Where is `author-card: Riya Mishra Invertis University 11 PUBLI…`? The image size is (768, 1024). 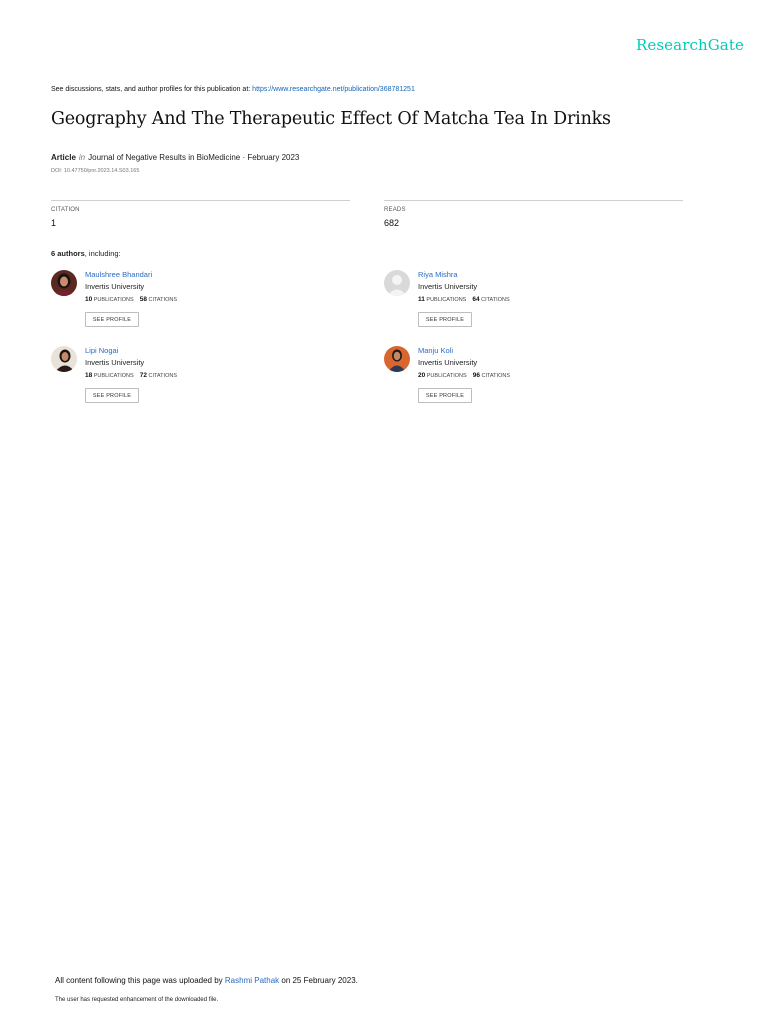 author-card: Riya Mishra Invertis University 11 PUBLI… is located at coordinates (524, 305).